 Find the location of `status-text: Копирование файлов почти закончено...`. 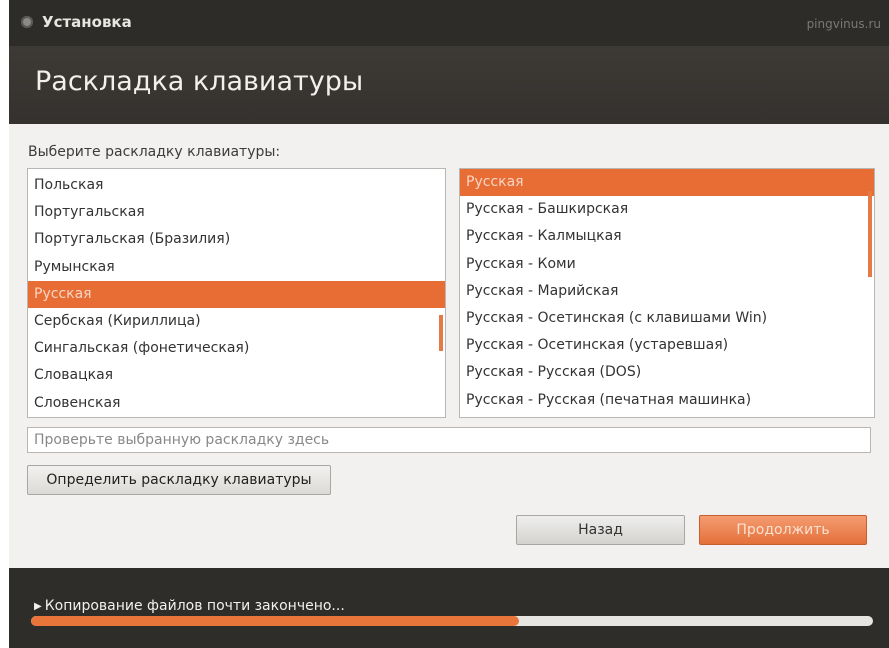

status-text: Копирование файлов почти закончено... is located at coordinates (194, 606).